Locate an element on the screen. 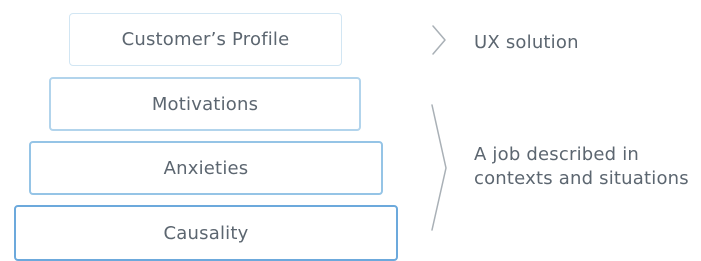 This screenshot has width=701, height=261. job-description-line-1: A job described in is located at coordinates (557, 154).